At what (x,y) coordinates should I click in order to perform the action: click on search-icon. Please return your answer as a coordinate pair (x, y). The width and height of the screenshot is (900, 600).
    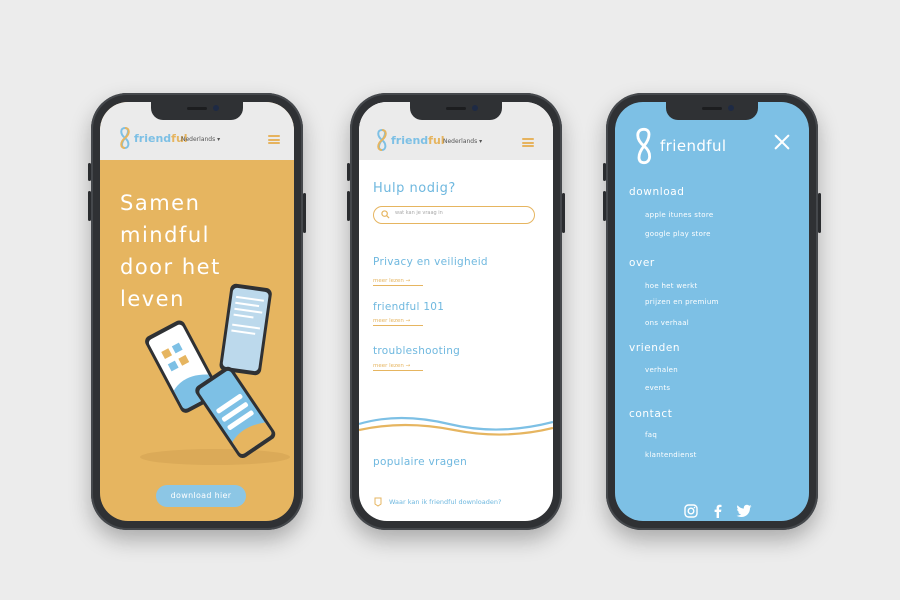
    Looking at the image, I should click on (385, 214).